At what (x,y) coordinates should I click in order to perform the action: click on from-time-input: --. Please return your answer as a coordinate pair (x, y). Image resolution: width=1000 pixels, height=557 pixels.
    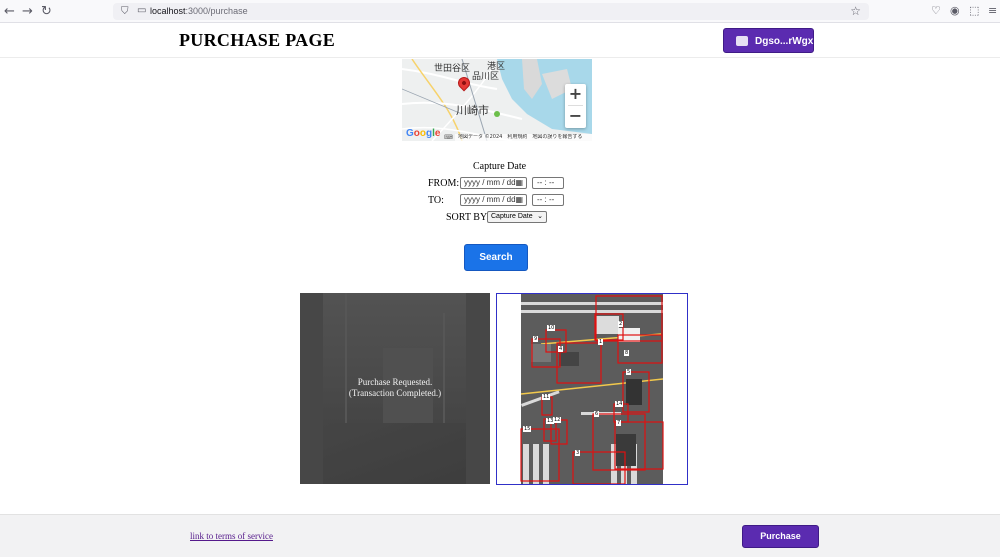
    Looking at the image, I should click on (548, 183).